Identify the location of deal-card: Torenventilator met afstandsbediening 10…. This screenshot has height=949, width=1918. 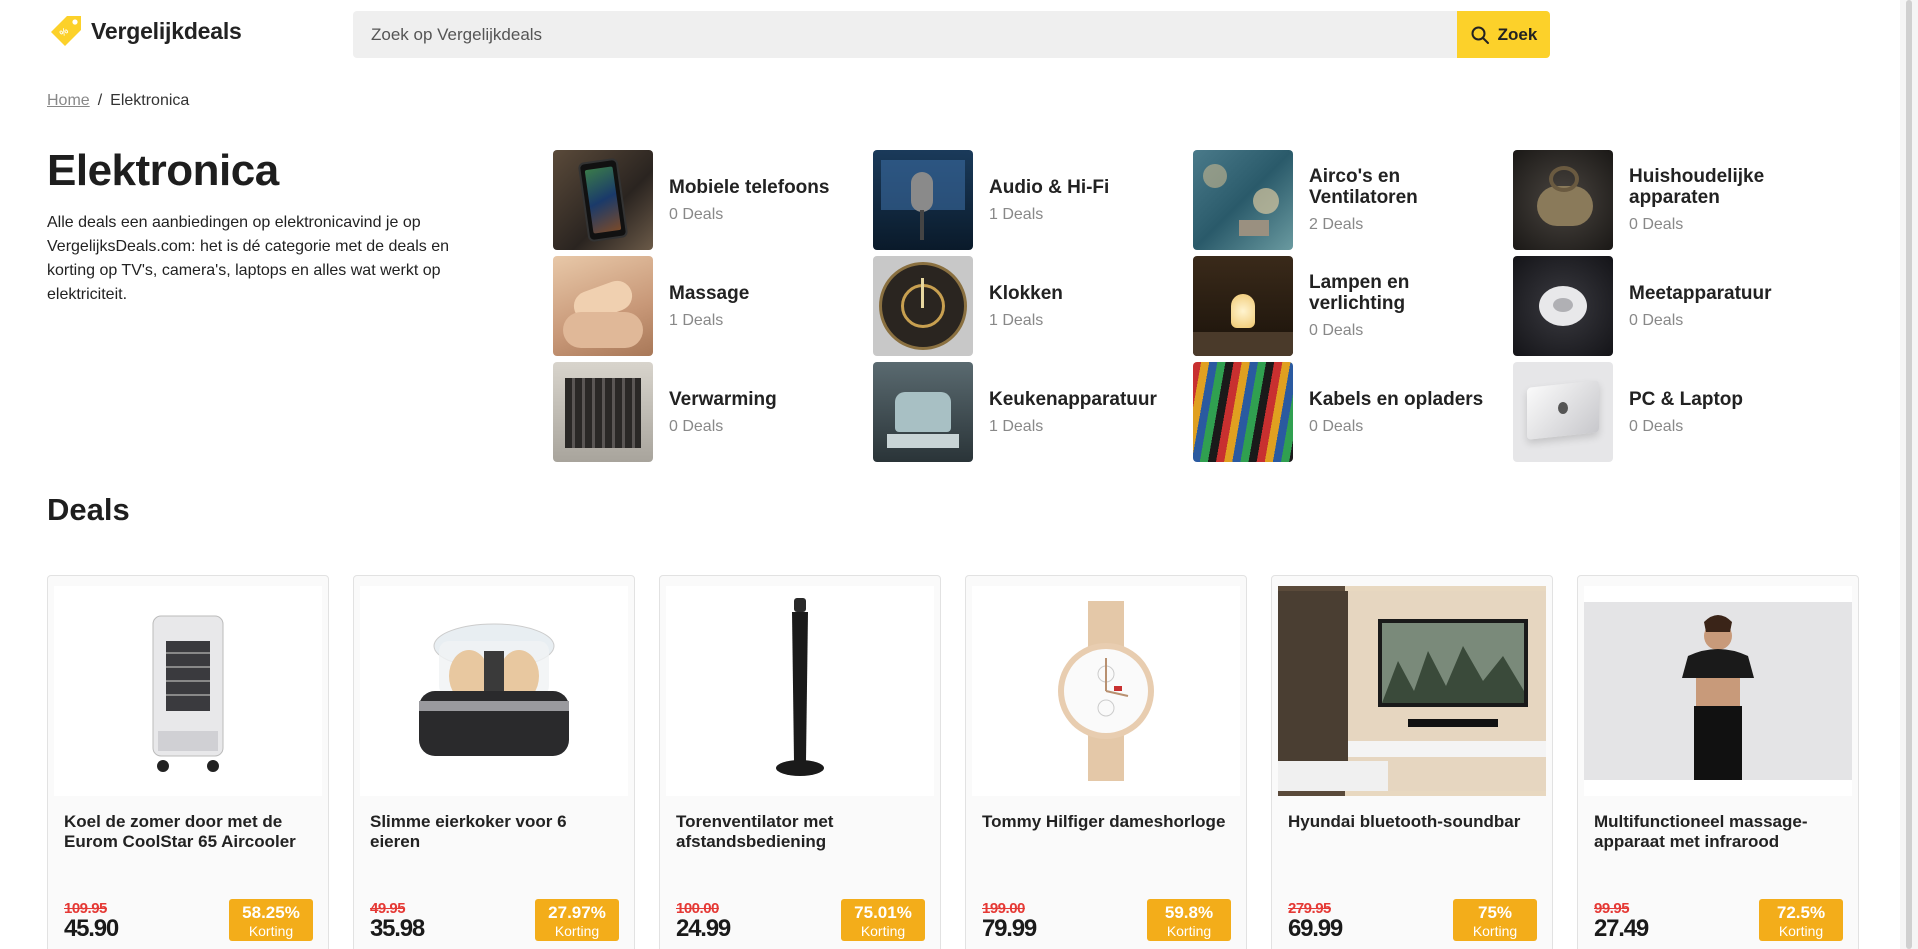
(800, 762).